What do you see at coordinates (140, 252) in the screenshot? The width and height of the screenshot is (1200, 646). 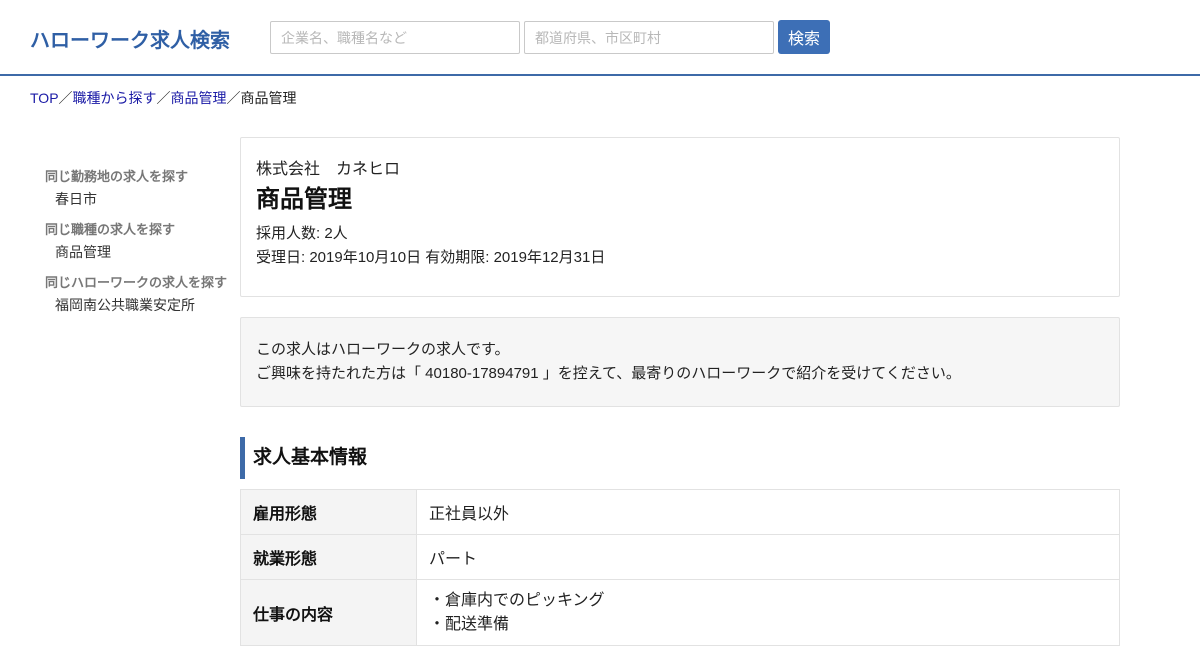 I see `sidebar-link-occupation: 商品管理` at bounding box center [140, 252].